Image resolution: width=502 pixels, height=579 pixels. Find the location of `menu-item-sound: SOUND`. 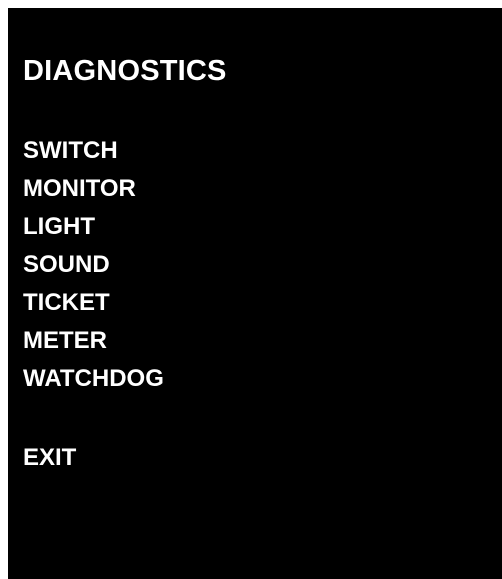

menu-item-sound: SOUND is located at coordinates (93, 265).